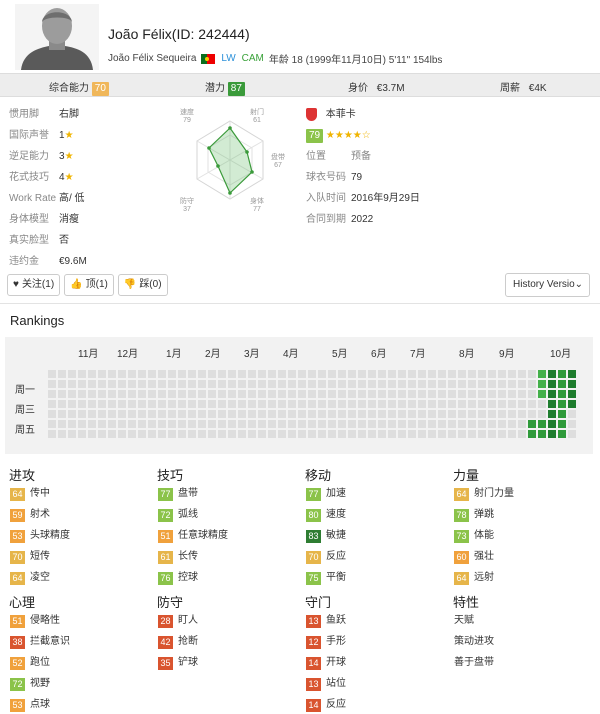  What do you see at coordinates (547, 285) in the screenshot?
I see `history-version-select: History Versio ⌄` at bounding box center [547, 285].